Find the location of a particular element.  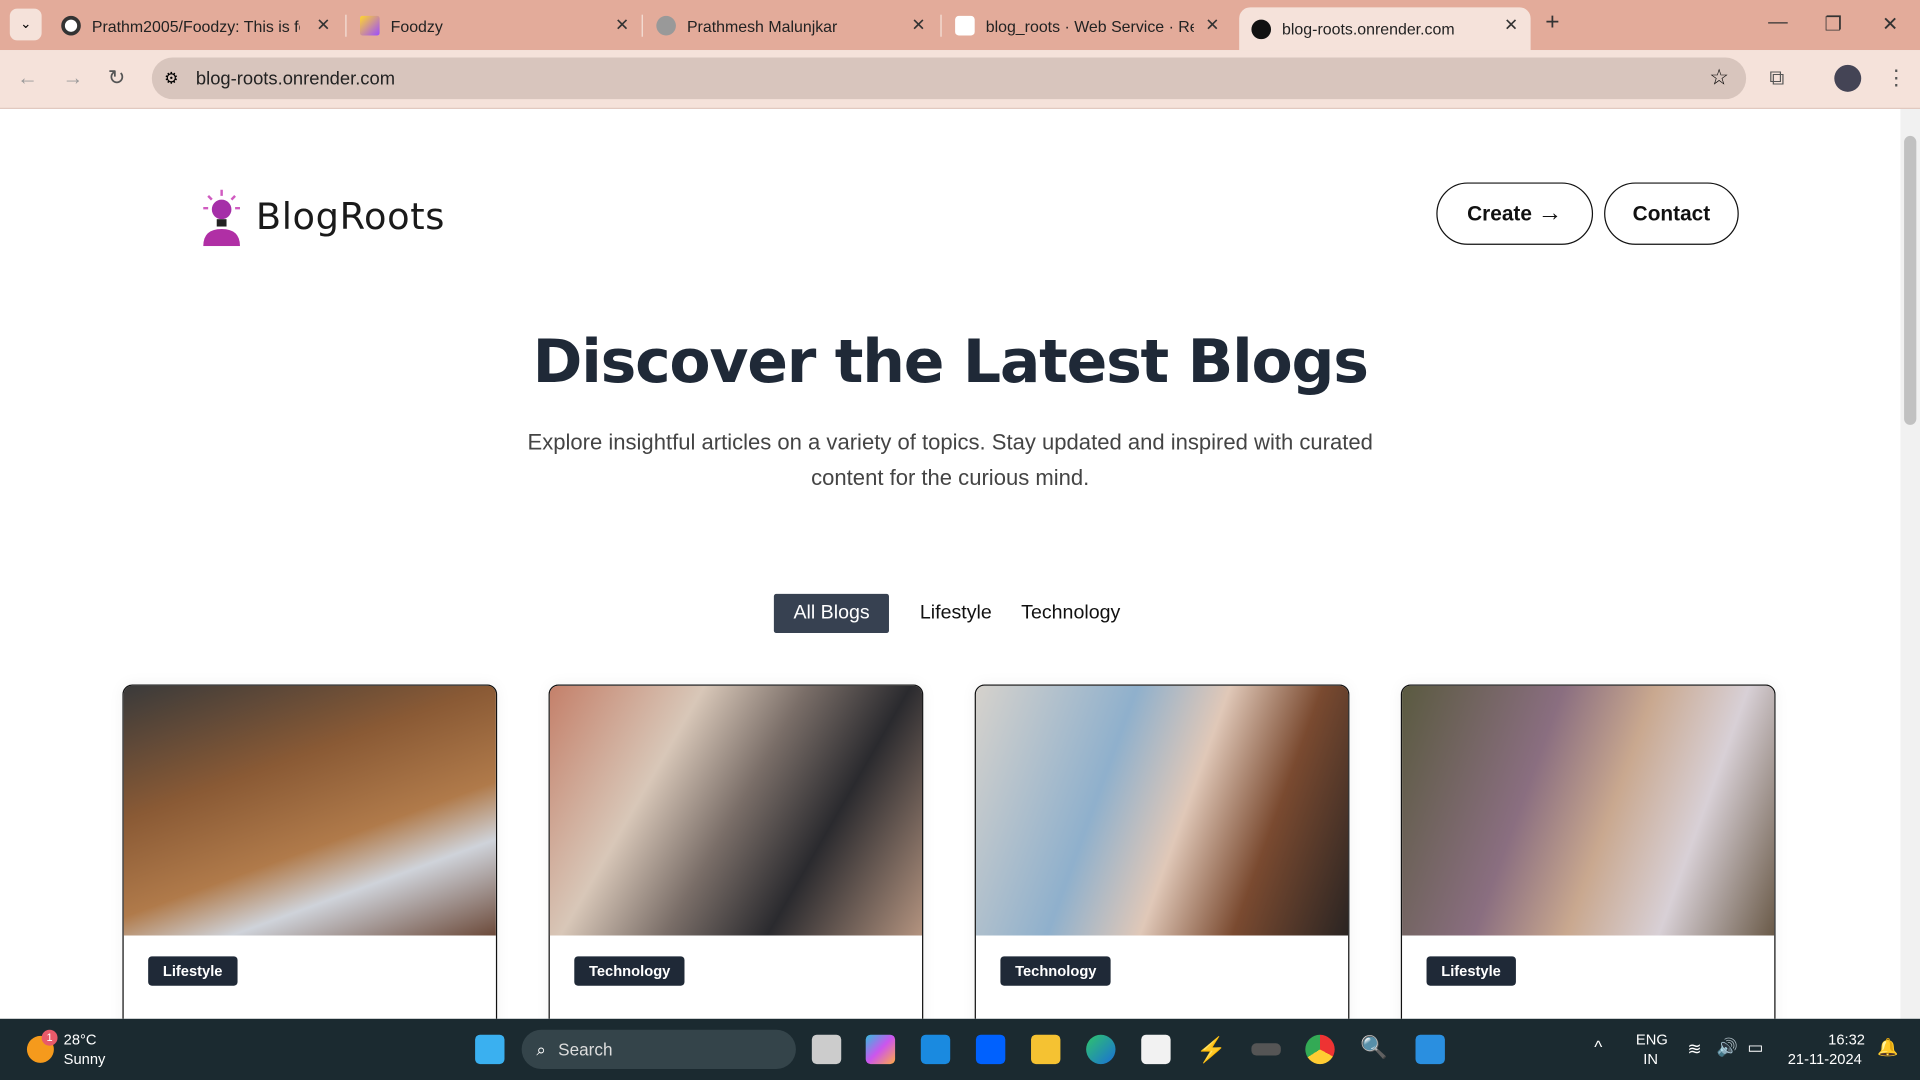

file-explorer-icon is located at coordinates (1046, 1049).